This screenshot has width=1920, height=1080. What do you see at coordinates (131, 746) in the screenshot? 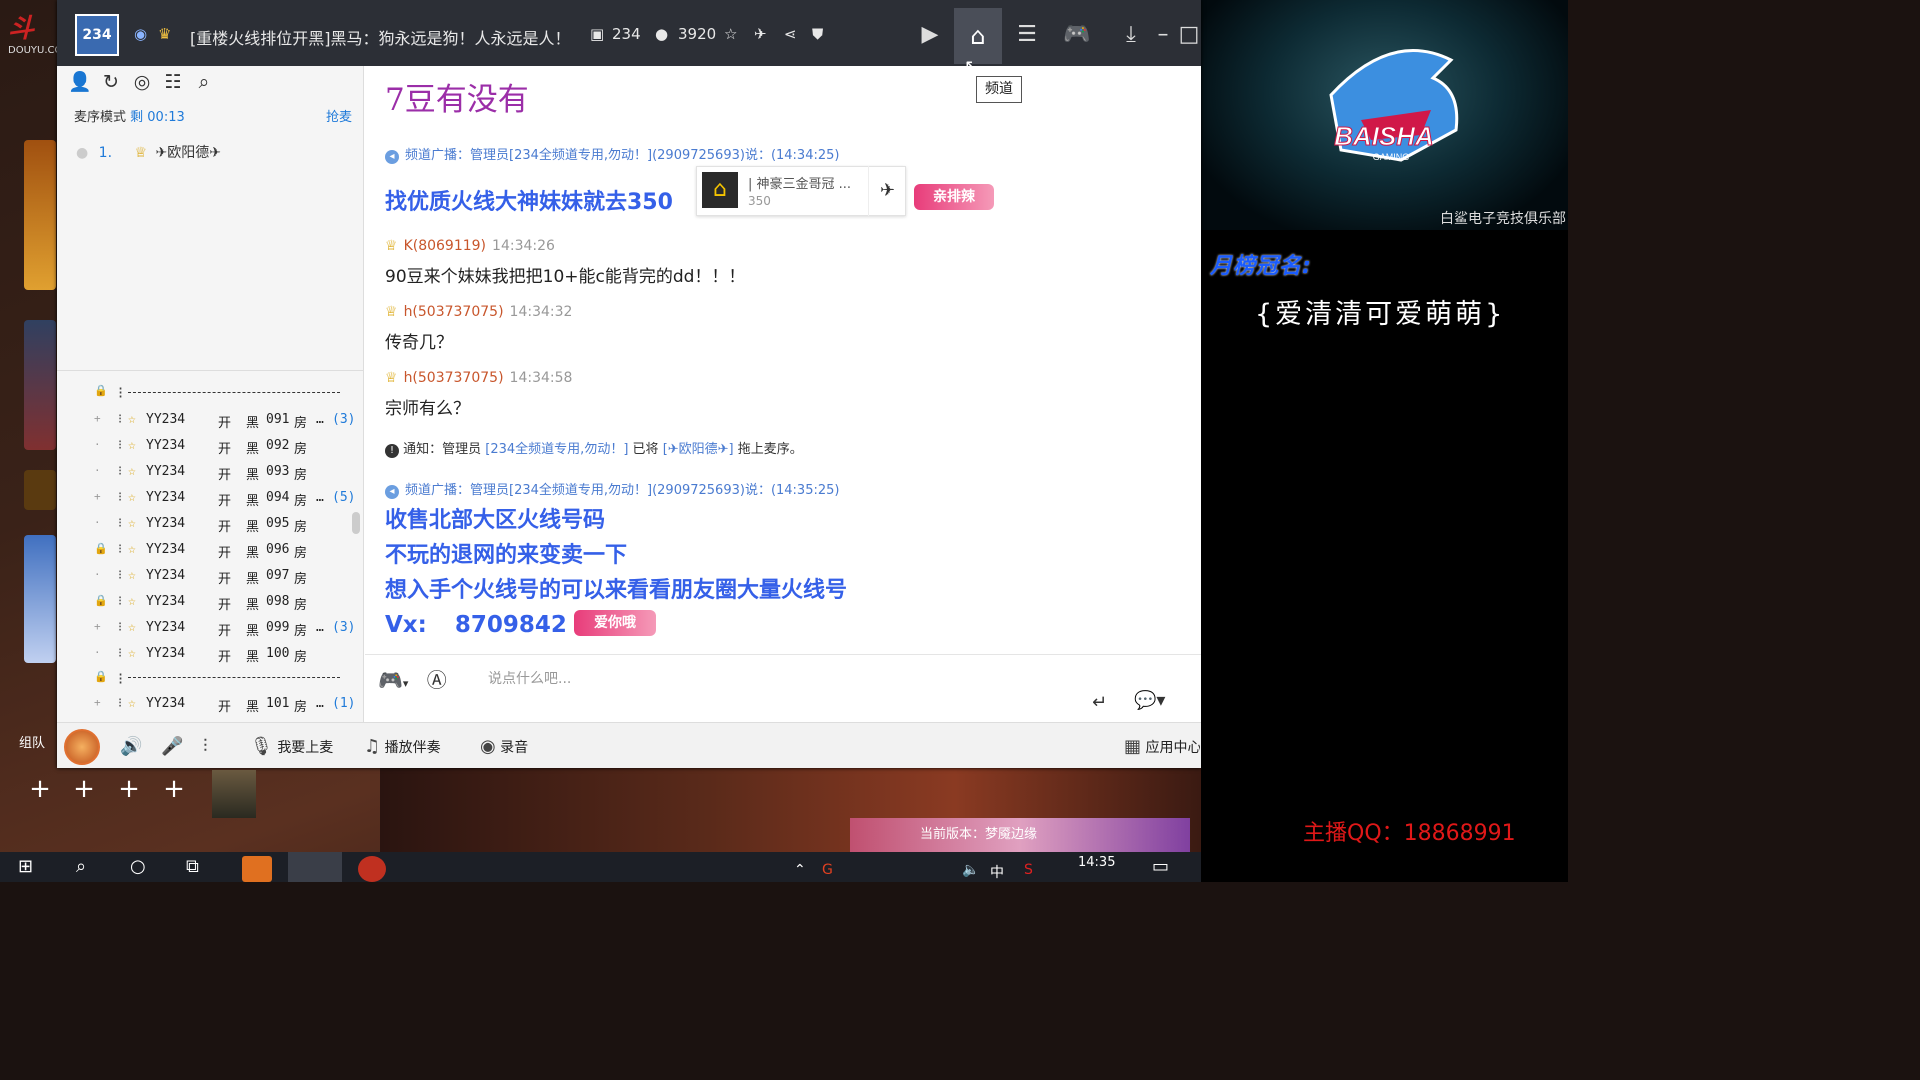
I see `speaker-icon: 🔊` at bounding box center [131, 746].